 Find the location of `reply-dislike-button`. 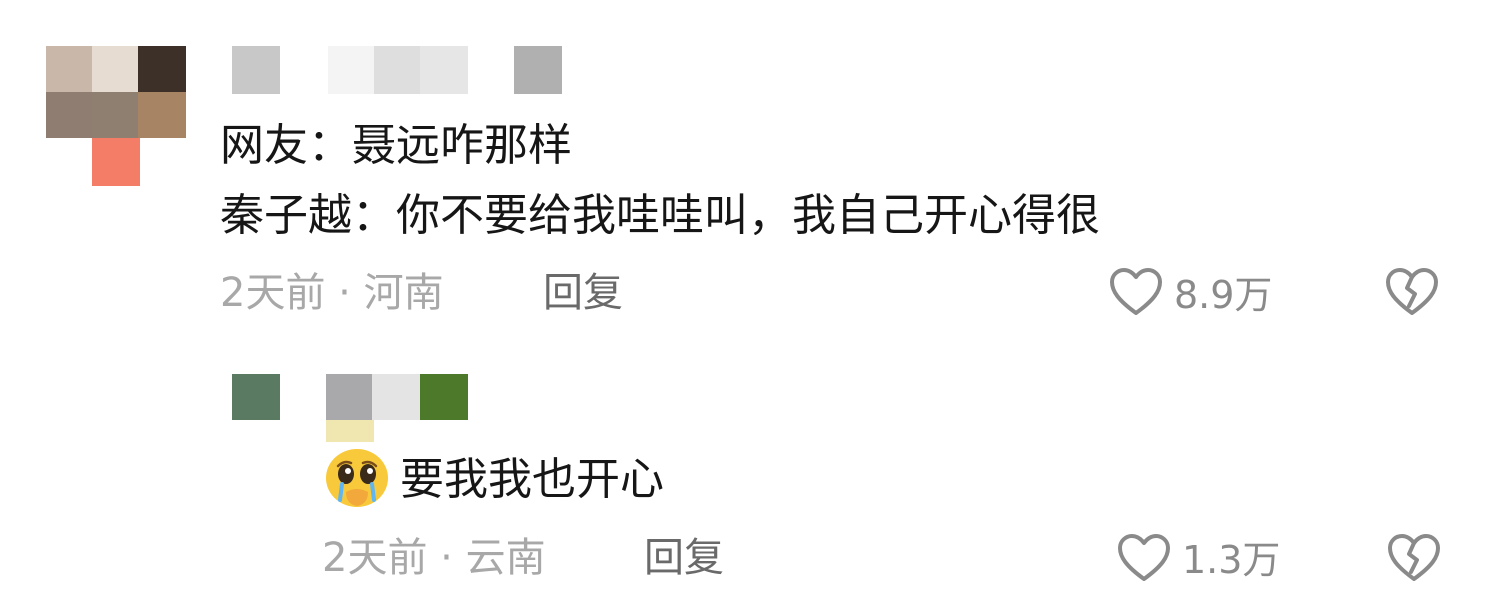

reply-dislike-button is located at coordinates (1414, 558).